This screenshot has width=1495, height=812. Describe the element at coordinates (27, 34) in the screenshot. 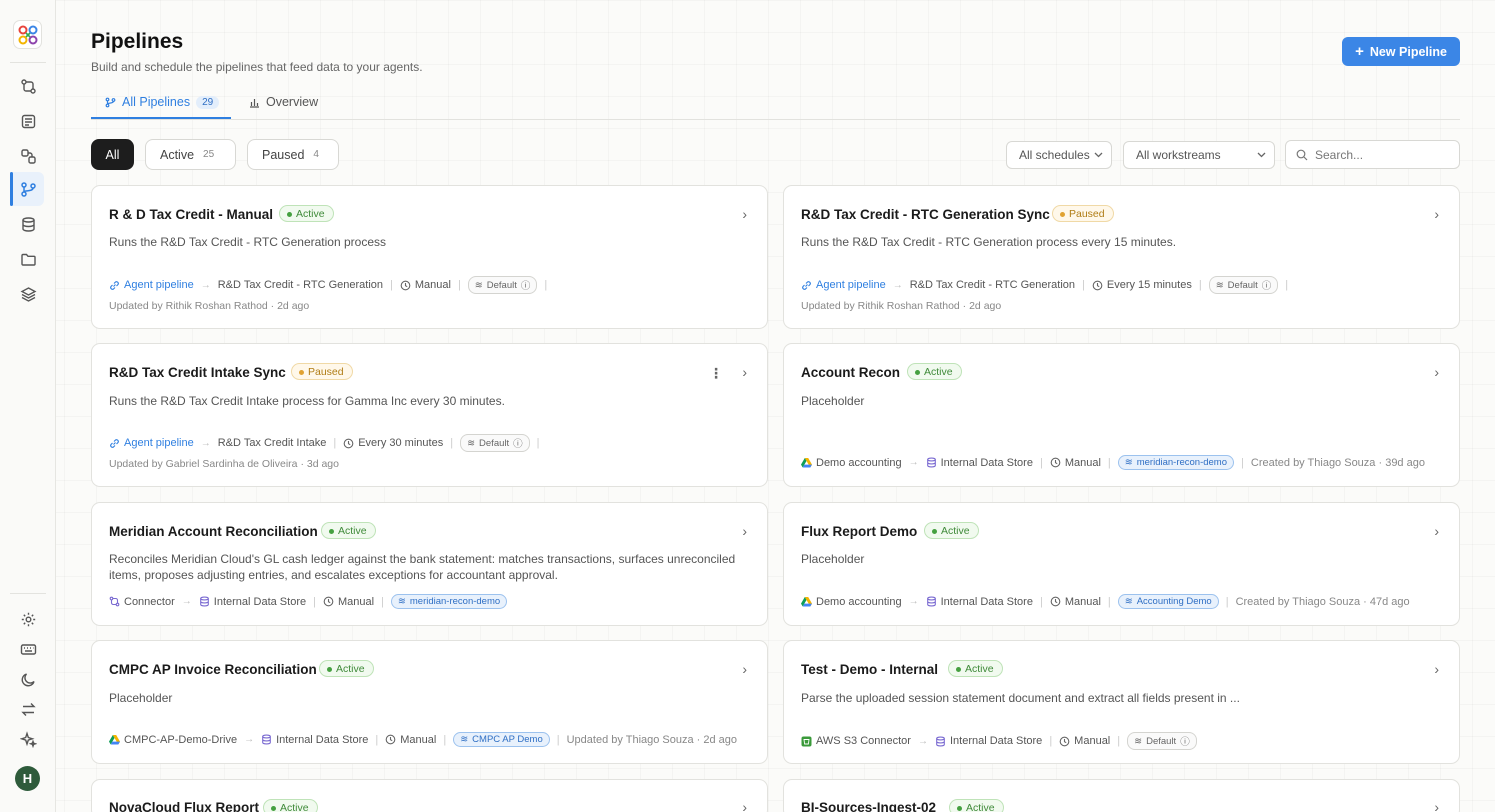

I see `app-logo` at that location.